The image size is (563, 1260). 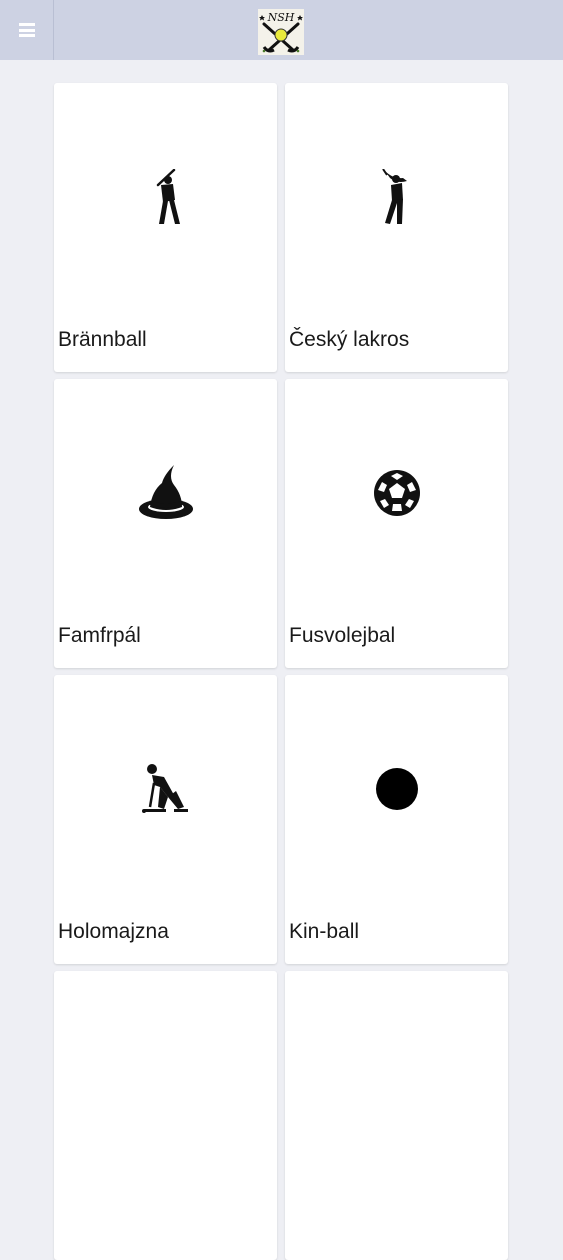 What do you see at coordinates (396, 493) in the screenshot?
I see `soccer-ball-icon` at bounding box center [396, 493].